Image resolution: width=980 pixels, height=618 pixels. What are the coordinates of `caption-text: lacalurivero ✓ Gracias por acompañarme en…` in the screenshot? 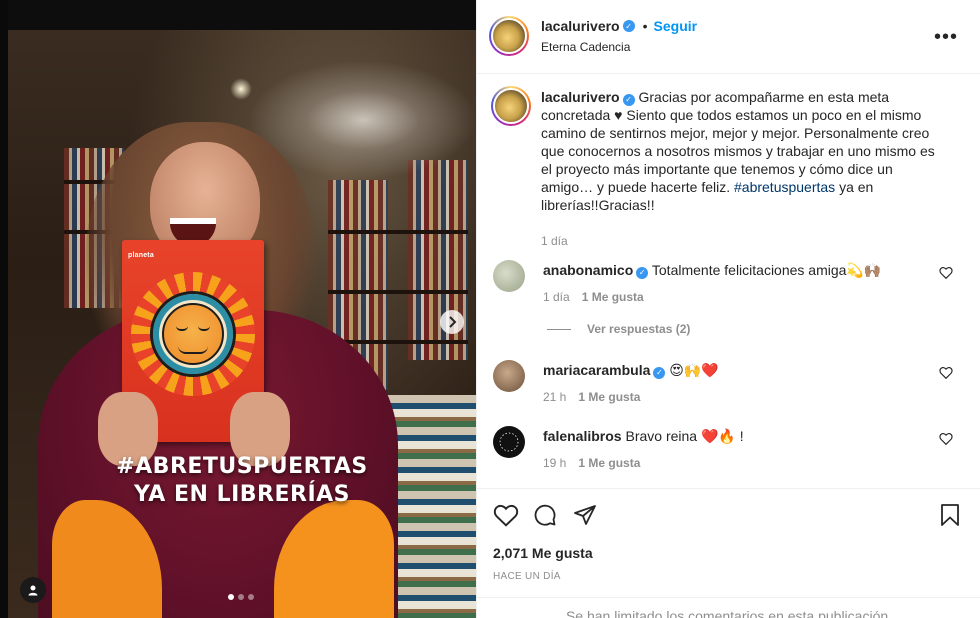 It's located at (741, 151).